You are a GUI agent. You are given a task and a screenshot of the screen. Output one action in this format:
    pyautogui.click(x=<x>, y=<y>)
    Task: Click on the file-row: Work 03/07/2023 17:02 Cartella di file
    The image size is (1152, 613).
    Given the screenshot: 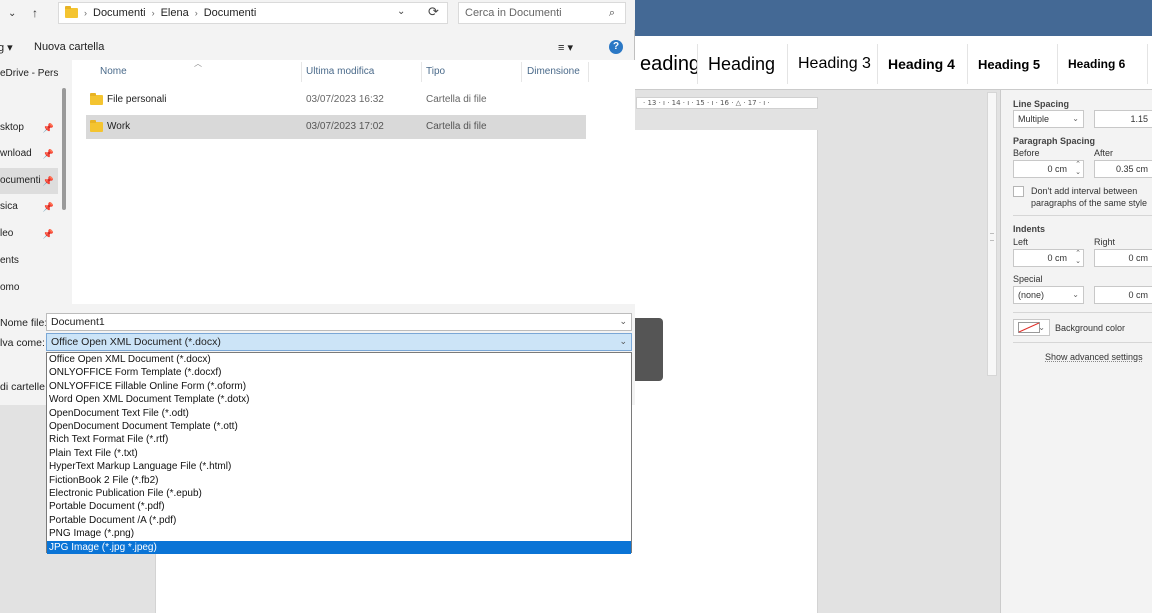 What is the action you would take?
    pyautogui.click(x=336, y=127)
    